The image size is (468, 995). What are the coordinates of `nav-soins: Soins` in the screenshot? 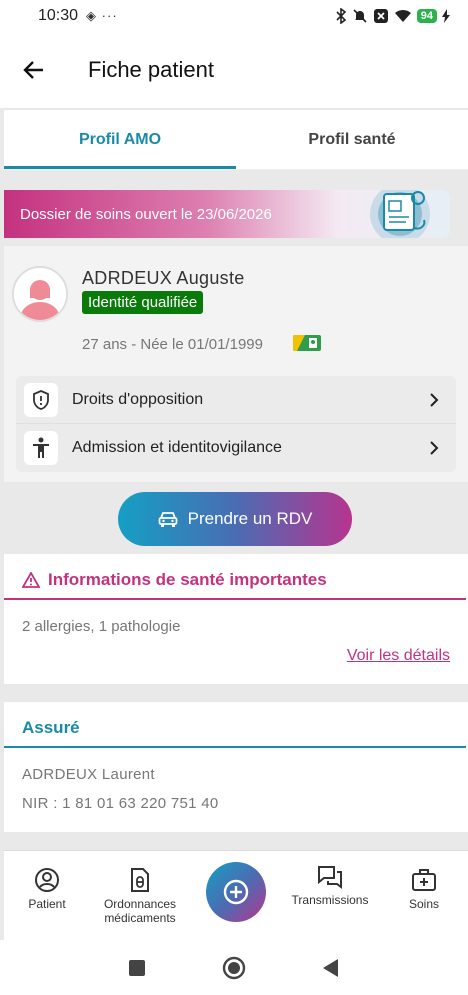 It's located at (424, 889).